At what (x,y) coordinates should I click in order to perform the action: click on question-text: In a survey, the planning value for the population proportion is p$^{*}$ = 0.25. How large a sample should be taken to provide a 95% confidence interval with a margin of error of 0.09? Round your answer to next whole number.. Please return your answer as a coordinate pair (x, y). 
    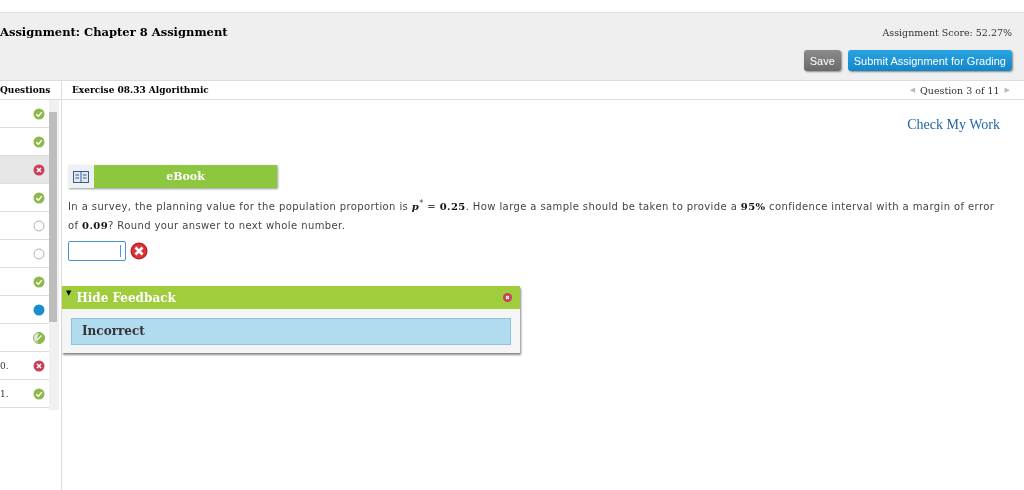
    Looking at the image, I should click on (532, 215).